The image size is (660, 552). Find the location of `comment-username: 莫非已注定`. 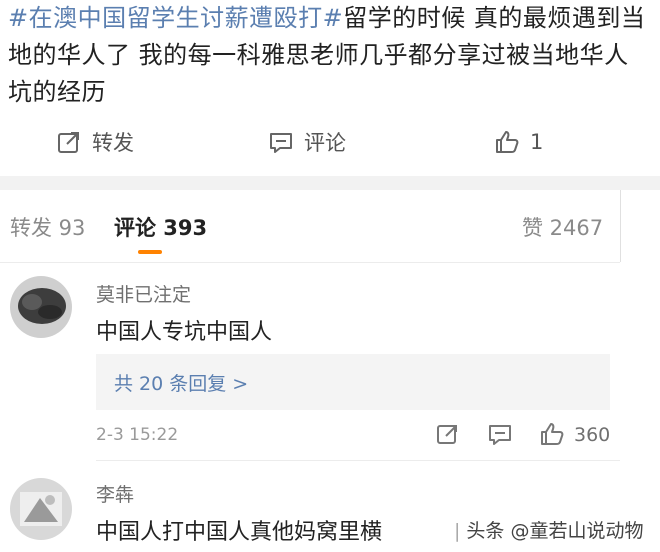

comment-username: 莫非已注定 is located at coordinates (143, 293).